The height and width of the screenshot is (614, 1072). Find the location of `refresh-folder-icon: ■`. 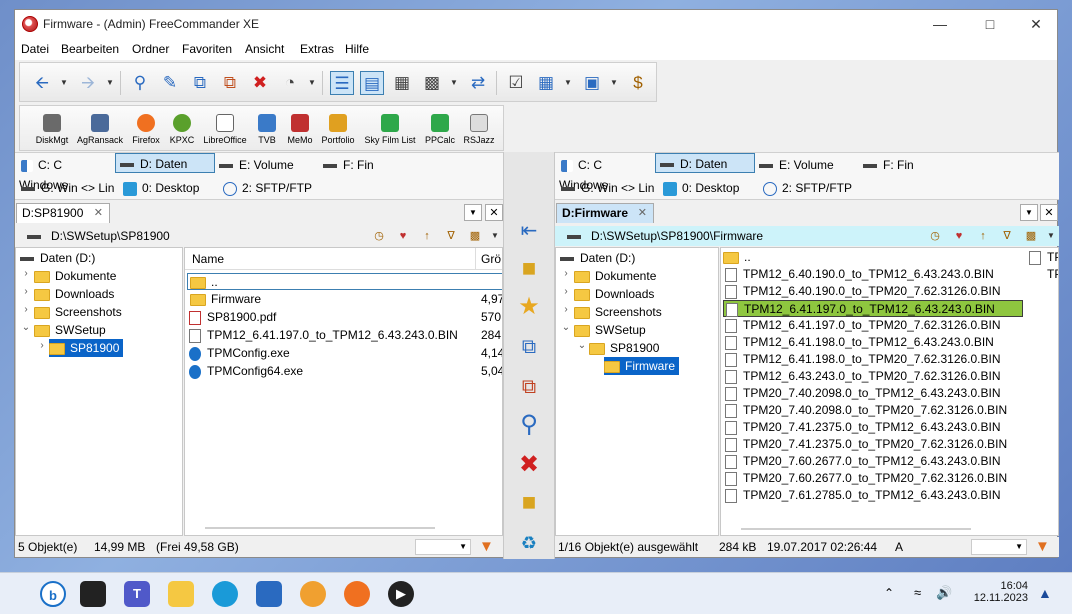

refresh-folder-icon: ■ is located at coordinates (529, 503).